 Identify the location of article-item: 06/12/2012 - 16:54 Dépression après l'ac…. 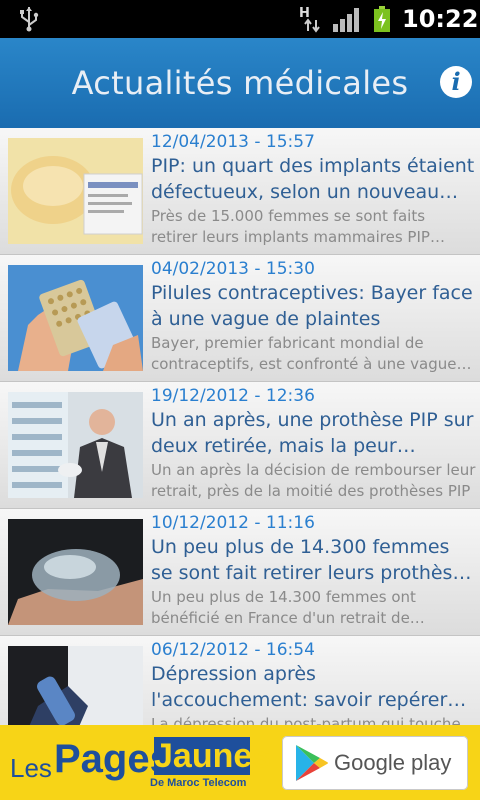
(240, 680).